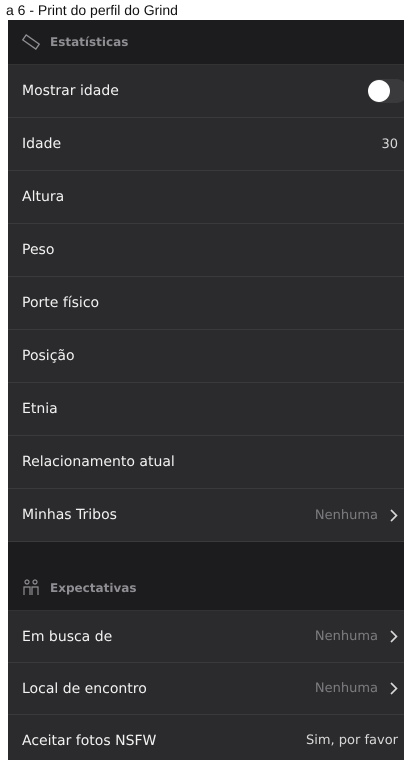 This screenshot has height=760, width=404. What do you see at coordinates (70, 91) in the screenshot?
I see `row-label: Mostrar idade` at bounding box center [70, 91].